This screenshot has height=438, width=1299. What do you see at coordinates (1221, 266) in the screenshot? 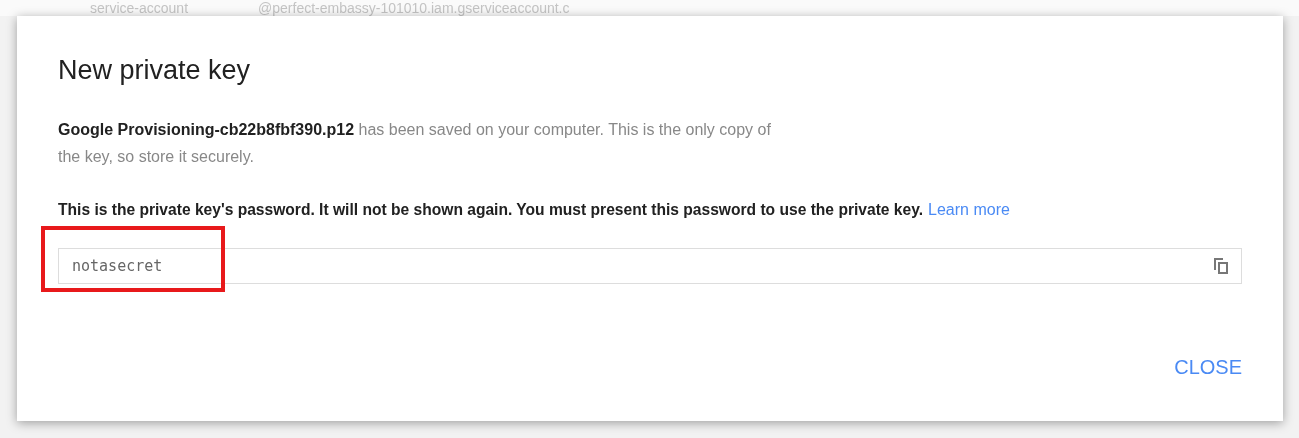
I see `copy-icon` at bounding box center [1221, 266].